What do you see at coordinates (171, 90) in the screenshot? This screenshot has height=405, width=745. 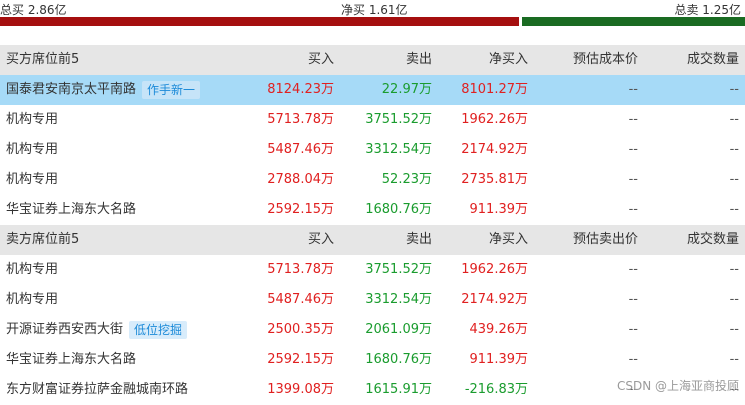 I see `seat-tag-badge: 作手新一` at bounding box center [171, 90].